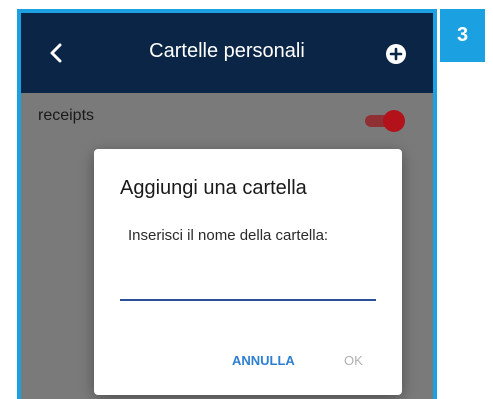 This screenshot has height=399, width=493. What do you see at coordinates (462, 35) in the screenshot?
I see `step-badge: 3` at bounding box center [462, 35].